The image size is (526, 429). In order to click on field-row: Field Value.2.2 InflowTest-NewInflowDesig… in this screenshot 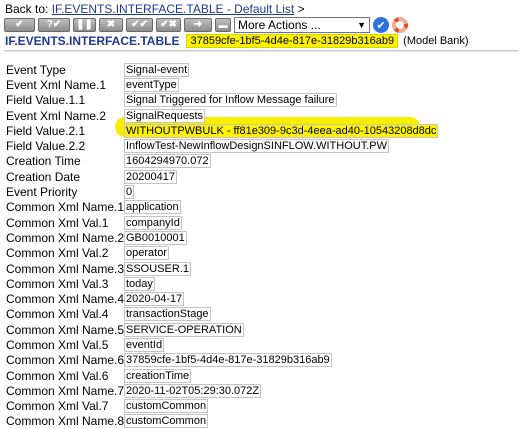, I will do `click(263, 146)`.